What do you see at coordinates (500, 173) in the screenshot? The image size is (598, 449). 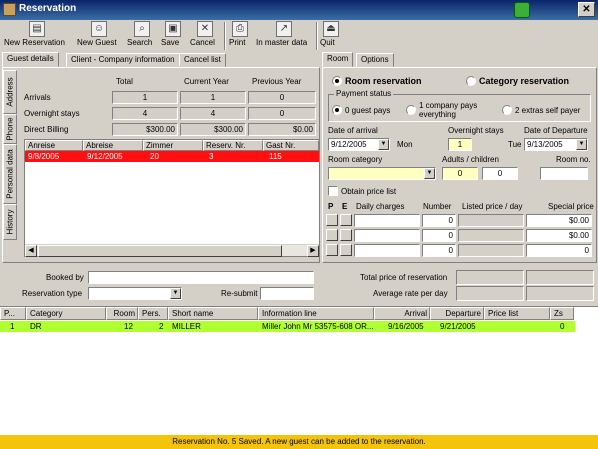 I see `children-field: 0` at bounding box center [500, 173].